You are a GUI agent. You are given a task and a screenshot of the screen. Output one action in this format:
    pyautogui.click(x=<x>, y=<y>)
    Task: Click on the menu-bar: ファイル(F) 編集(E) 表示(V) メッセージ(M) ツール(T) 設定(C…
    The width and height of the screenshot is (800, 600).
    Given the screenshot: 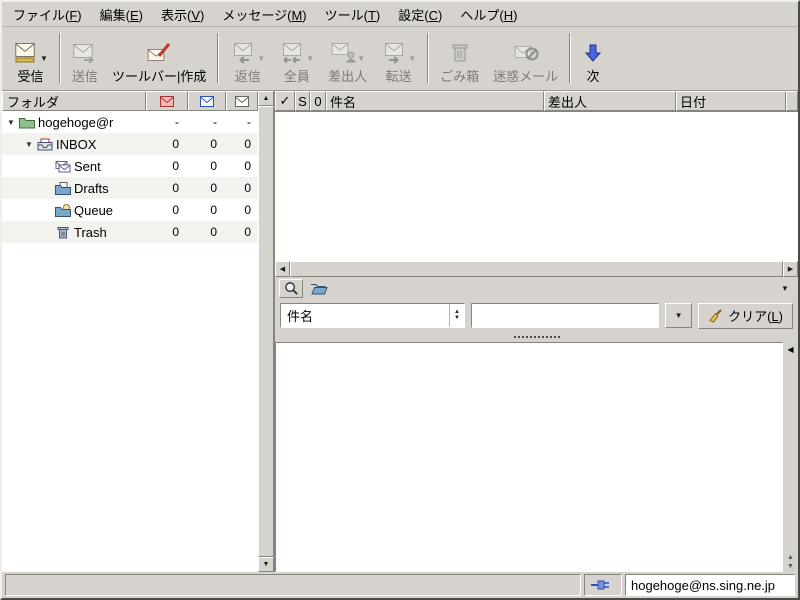 What is the action you would take?
    pyautogui.click(x=400, y=14)
    